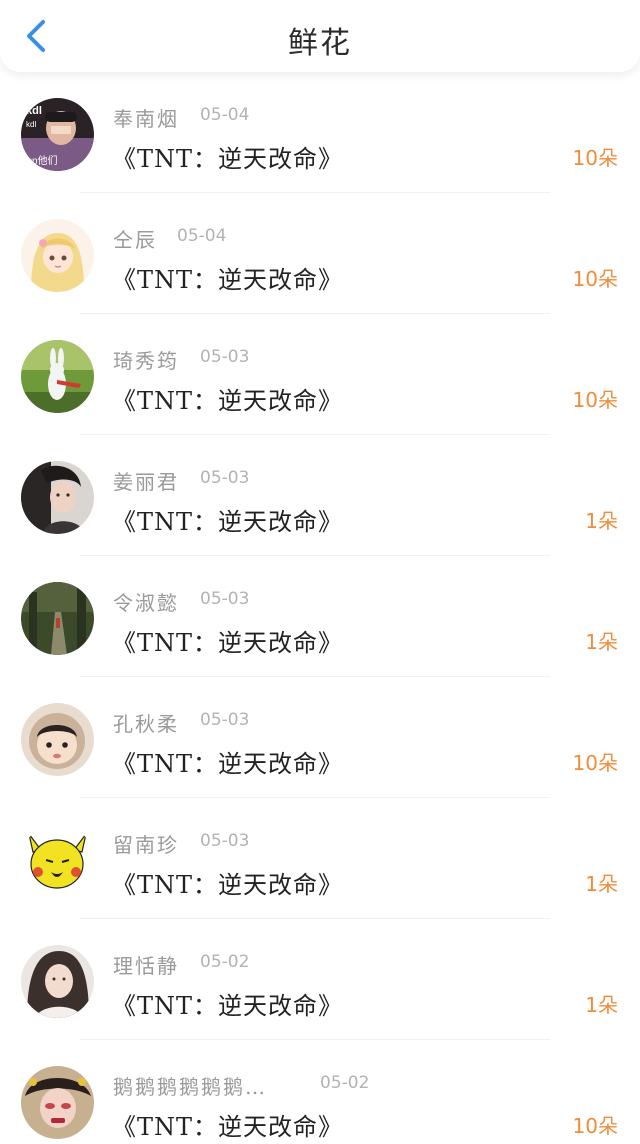  I want to click on user-avatar: kdl kdl cp他们, so click(57, 134).